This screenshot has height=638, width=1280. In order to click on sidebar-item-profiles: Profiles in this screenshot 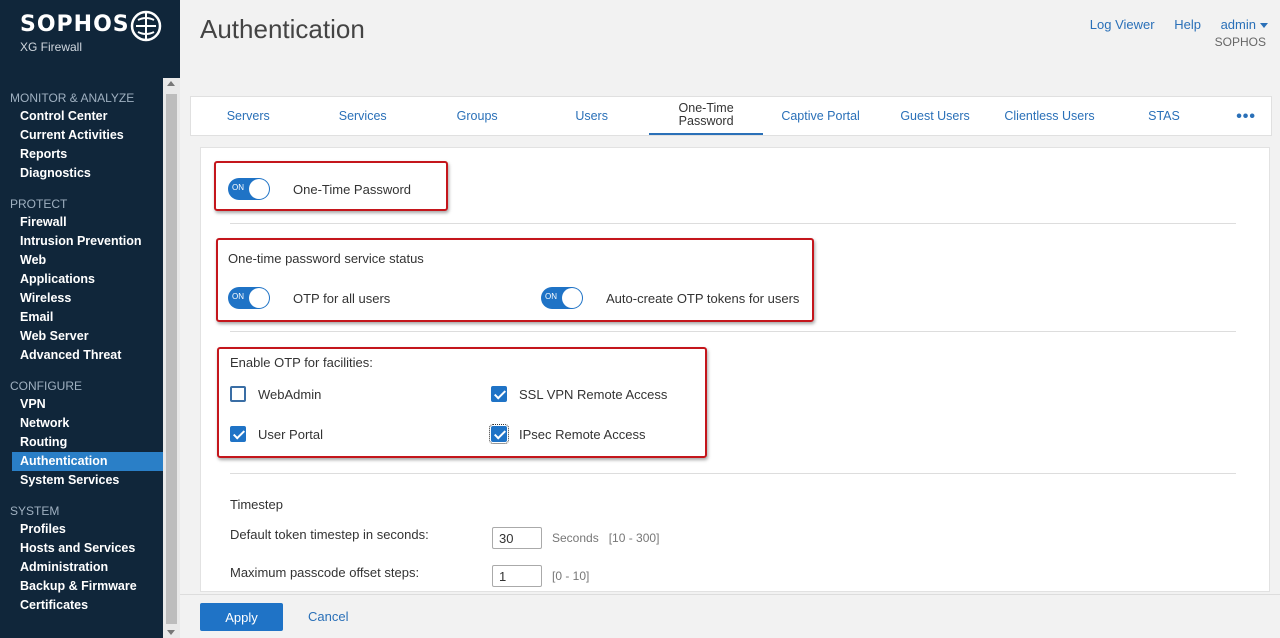, I will do `click(81, 529)`.